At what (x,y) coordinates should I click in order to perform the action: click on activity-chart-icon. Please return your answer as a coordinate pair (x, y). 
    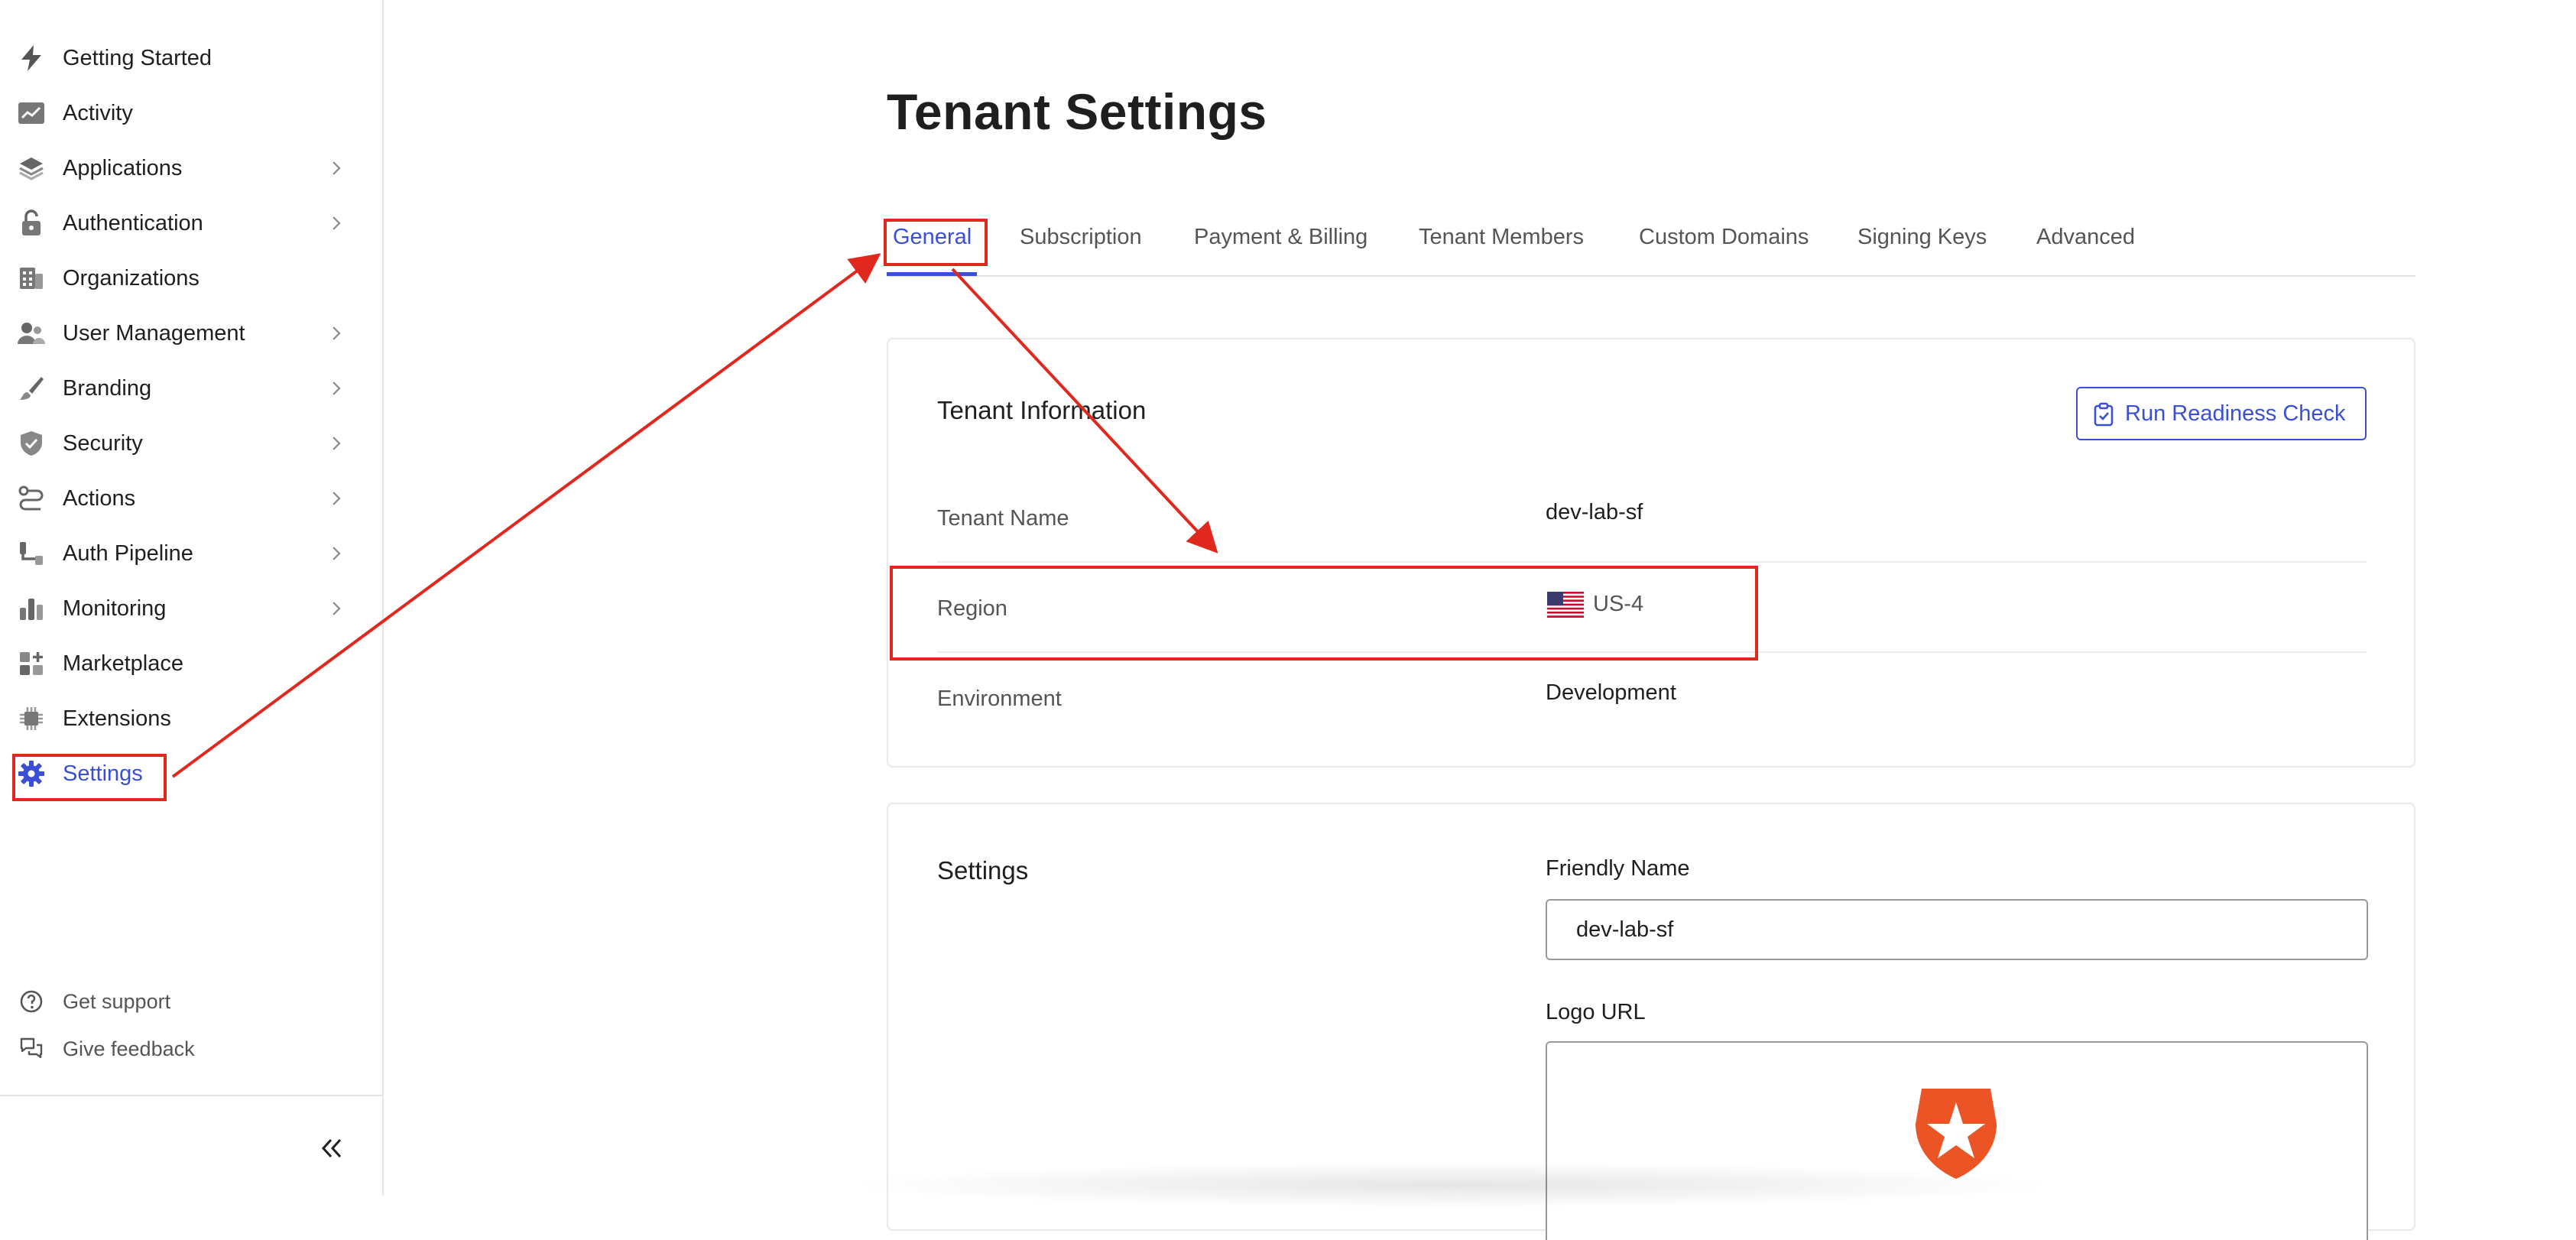
    Looking at the image, I should click on (31, 113).